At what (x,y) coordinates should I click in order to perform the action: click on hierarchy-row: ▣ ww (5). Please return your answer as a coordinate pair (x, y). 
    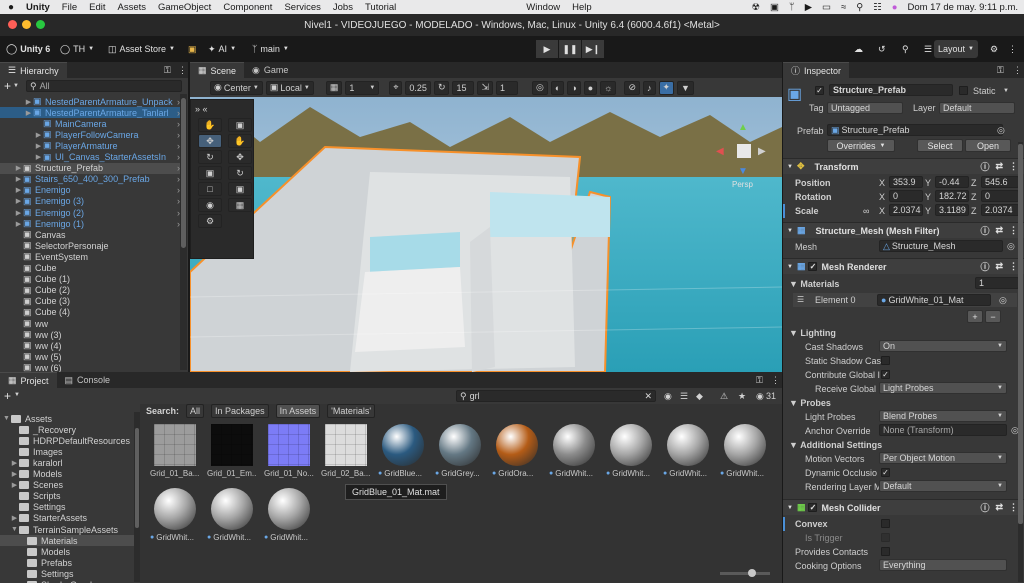
    Looking at the image, I should click on (91, 356).